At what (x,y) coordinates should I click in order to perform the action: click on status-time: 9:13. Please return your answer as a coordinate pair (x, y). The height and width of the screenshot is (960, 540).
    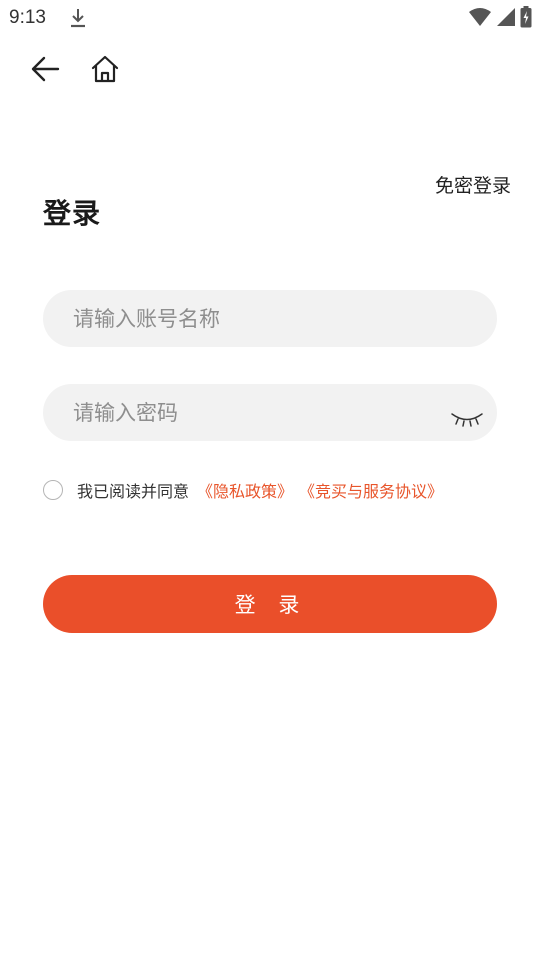
    Looking at the image, I should click on (27, 17).